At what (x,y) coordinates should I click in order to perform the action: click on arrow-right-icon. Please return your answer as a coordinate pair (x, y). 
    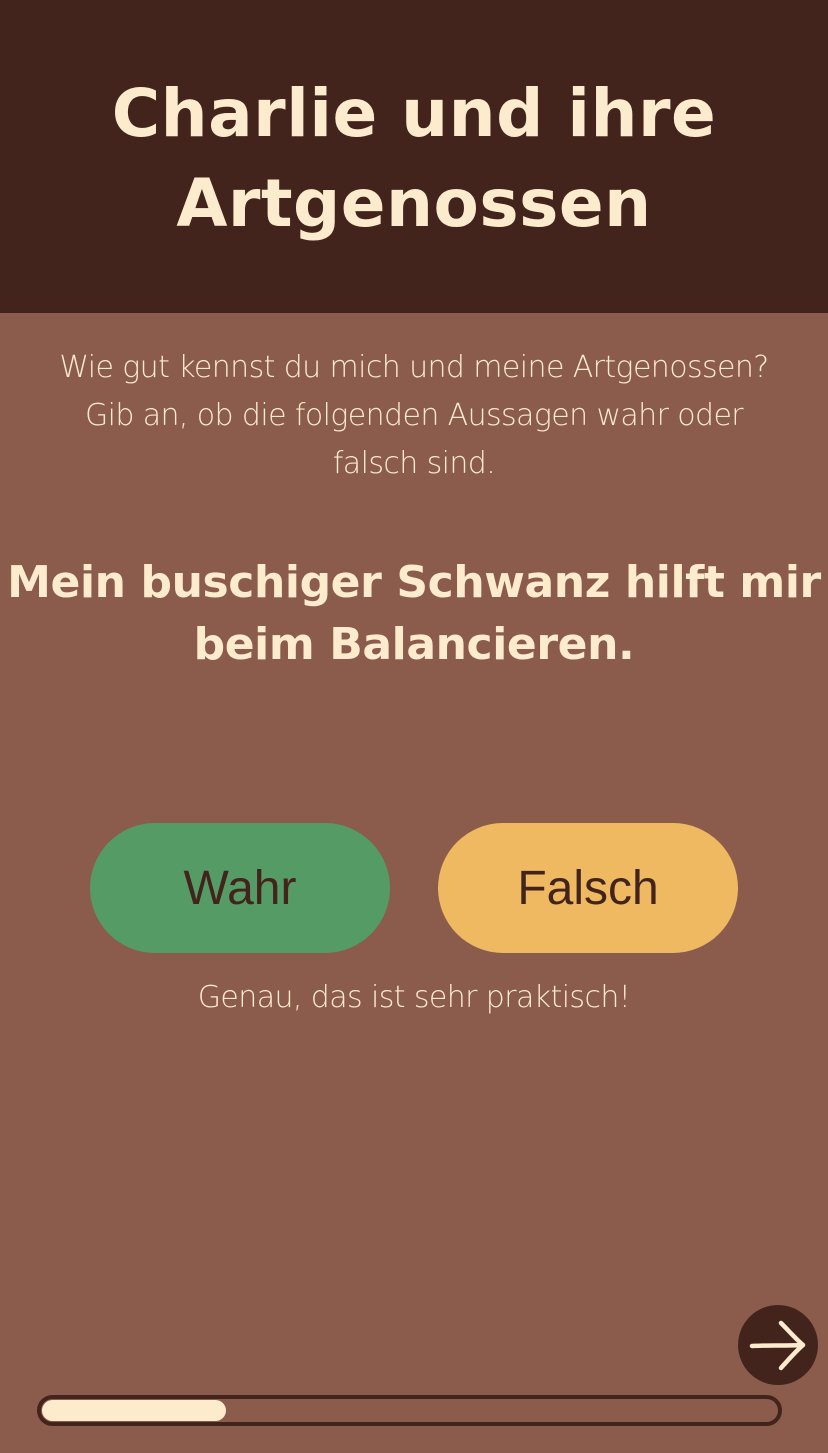
    Looking at the image, I should click on (777, 1345).